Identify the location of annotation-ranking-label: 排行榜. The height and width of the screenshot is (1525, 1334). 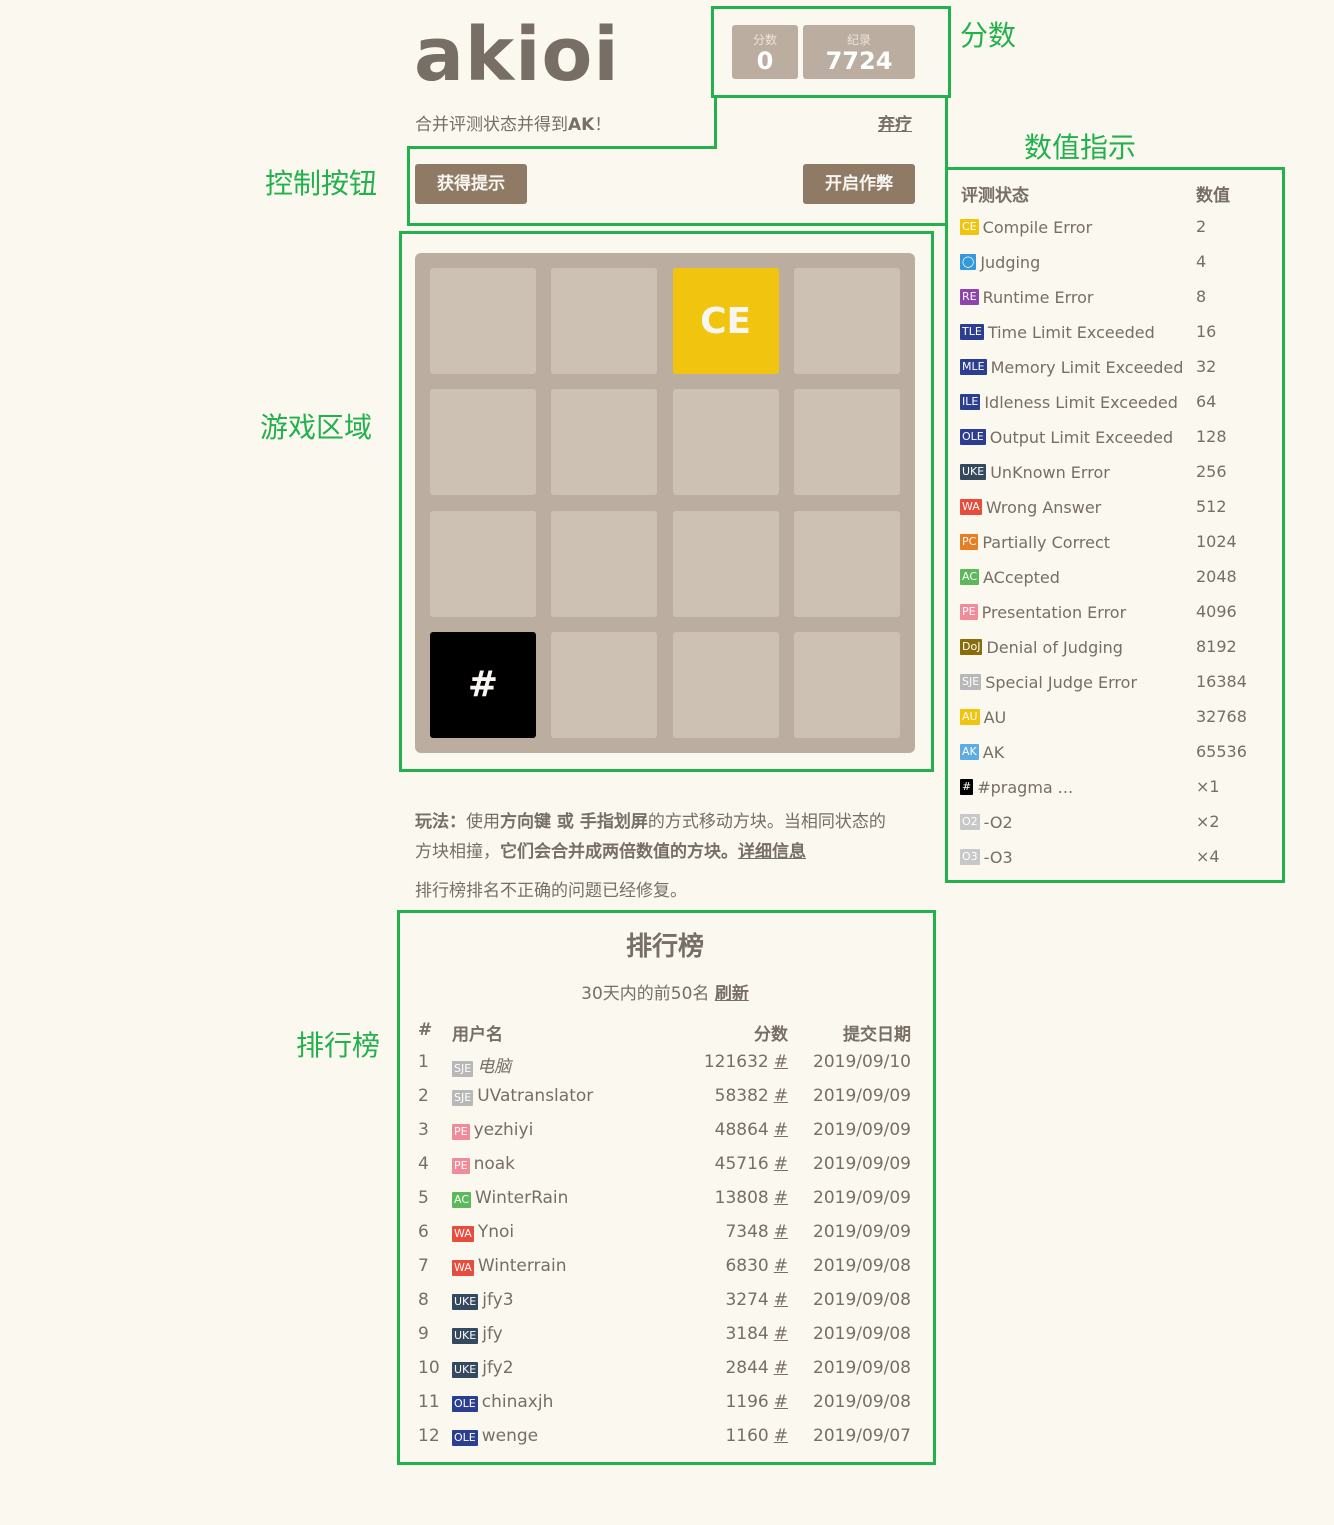
(338, 1045).